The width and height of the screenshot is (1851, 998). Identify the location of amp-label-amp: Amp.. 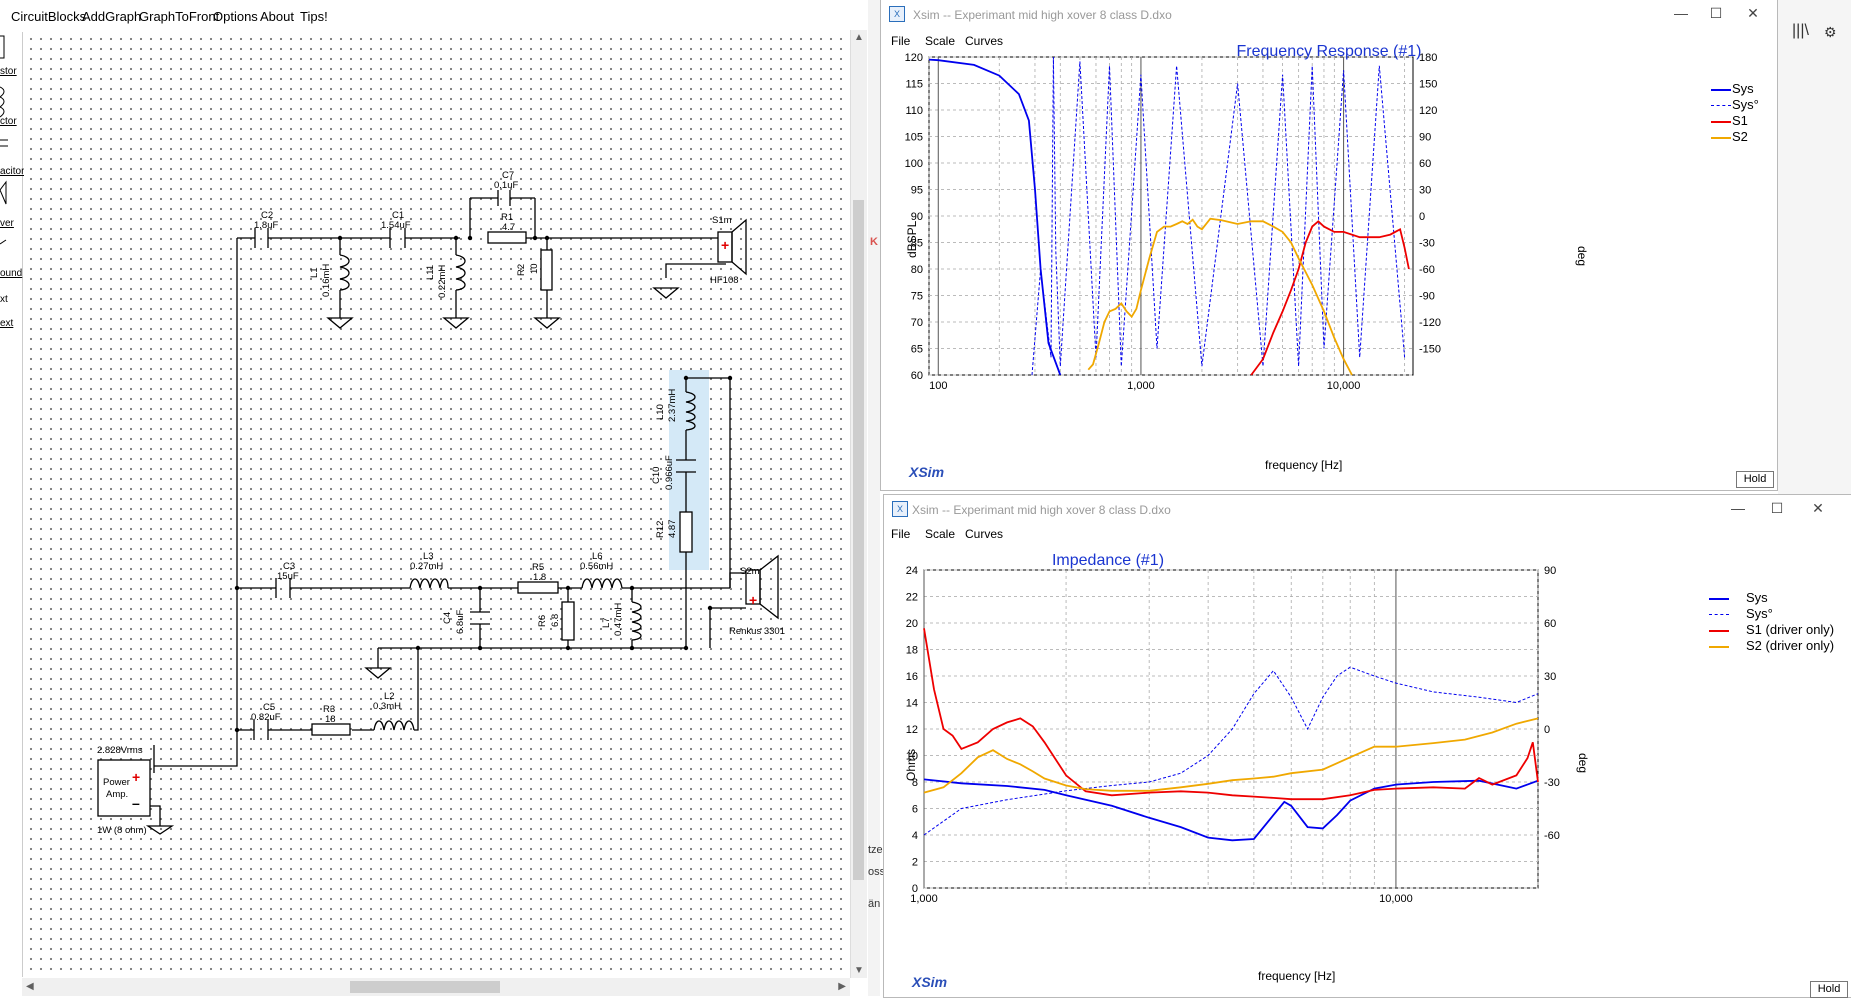
(117, 794).